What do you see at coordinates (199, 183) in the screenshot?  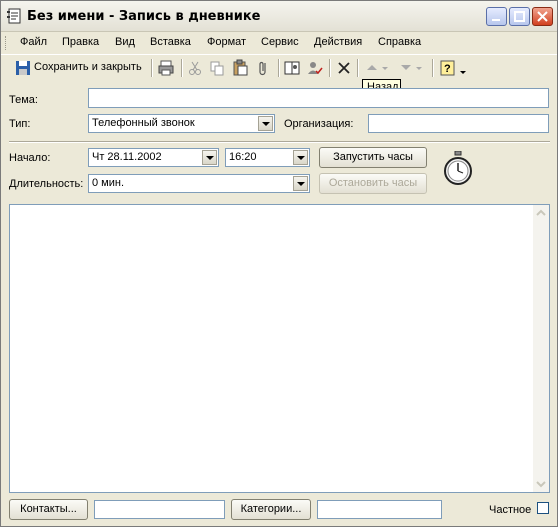 I see `duration-select: 0 мин.` at bounding box center [199, 183].